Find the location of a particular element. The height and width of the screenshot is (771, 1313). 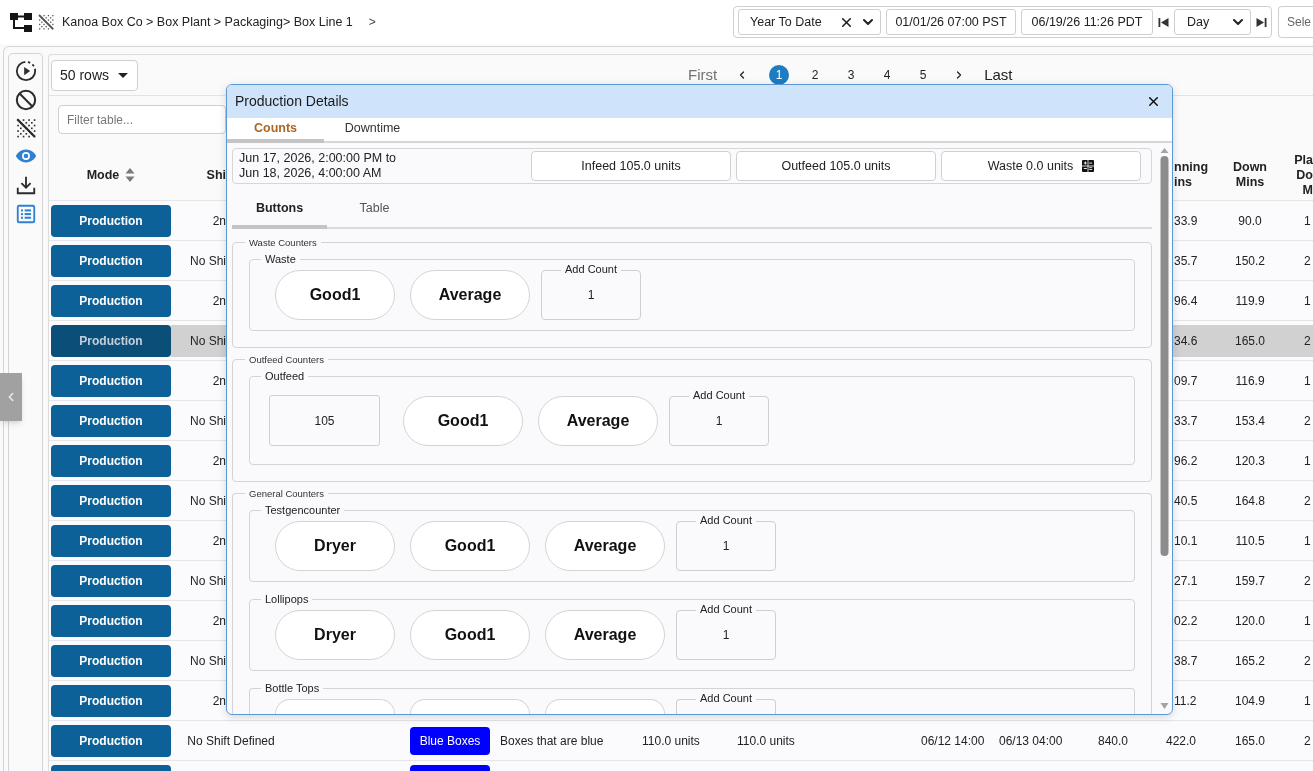

group-title: Testgencounter is located at coordinates (303, 510).